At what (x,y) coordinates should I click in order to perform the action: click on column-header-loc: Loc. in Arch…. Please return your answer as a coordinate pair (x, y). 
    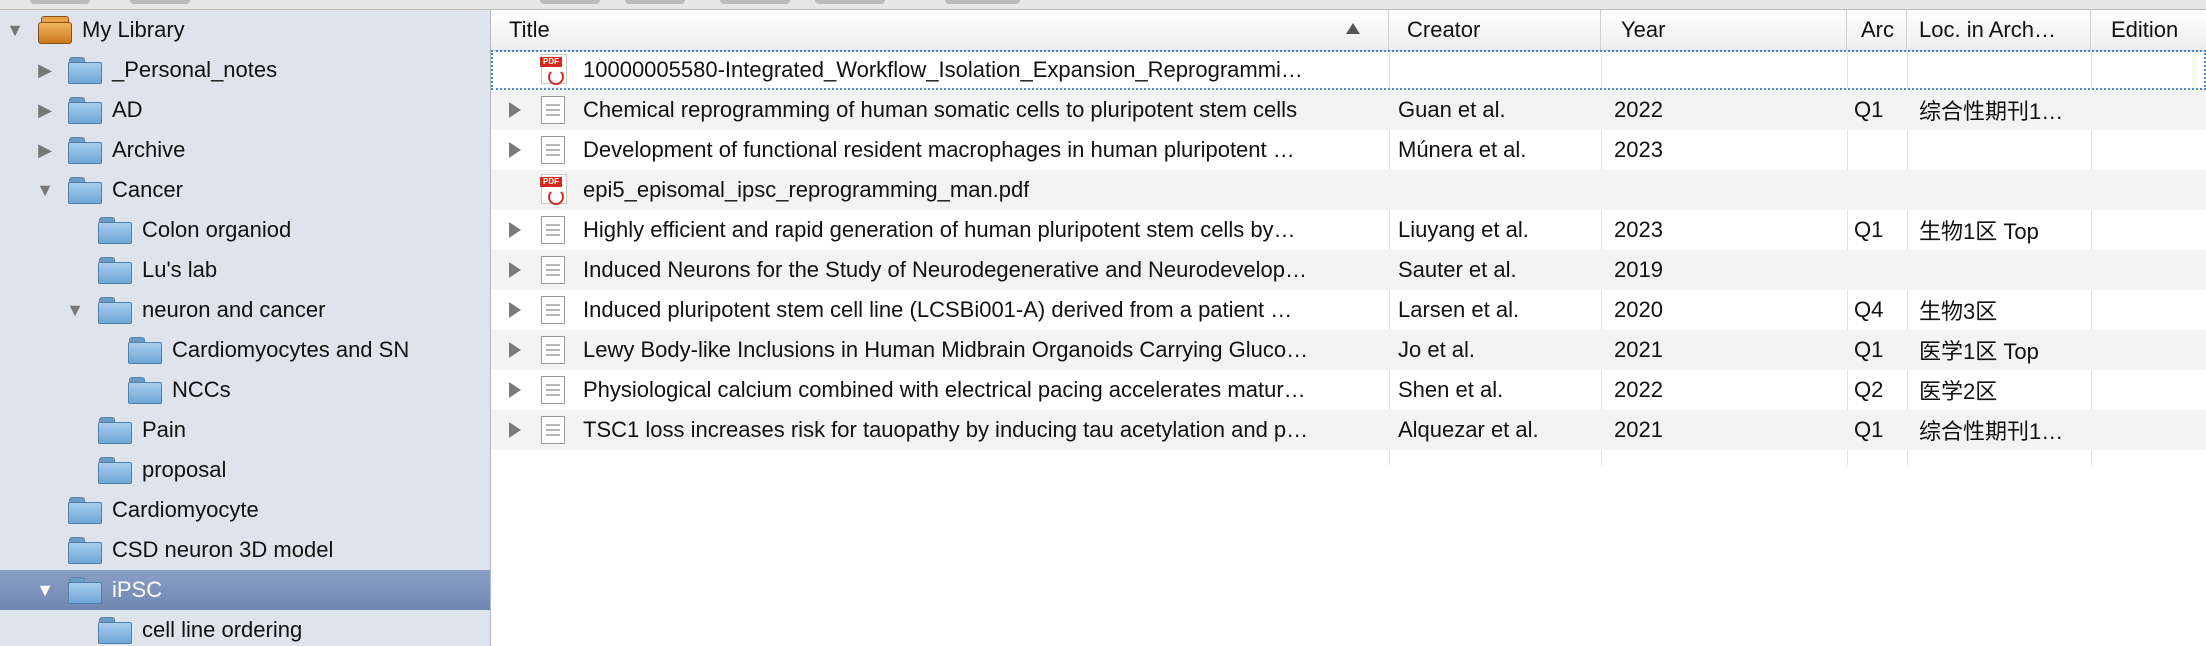
    Looking at the image, I should click on (1999, 30).